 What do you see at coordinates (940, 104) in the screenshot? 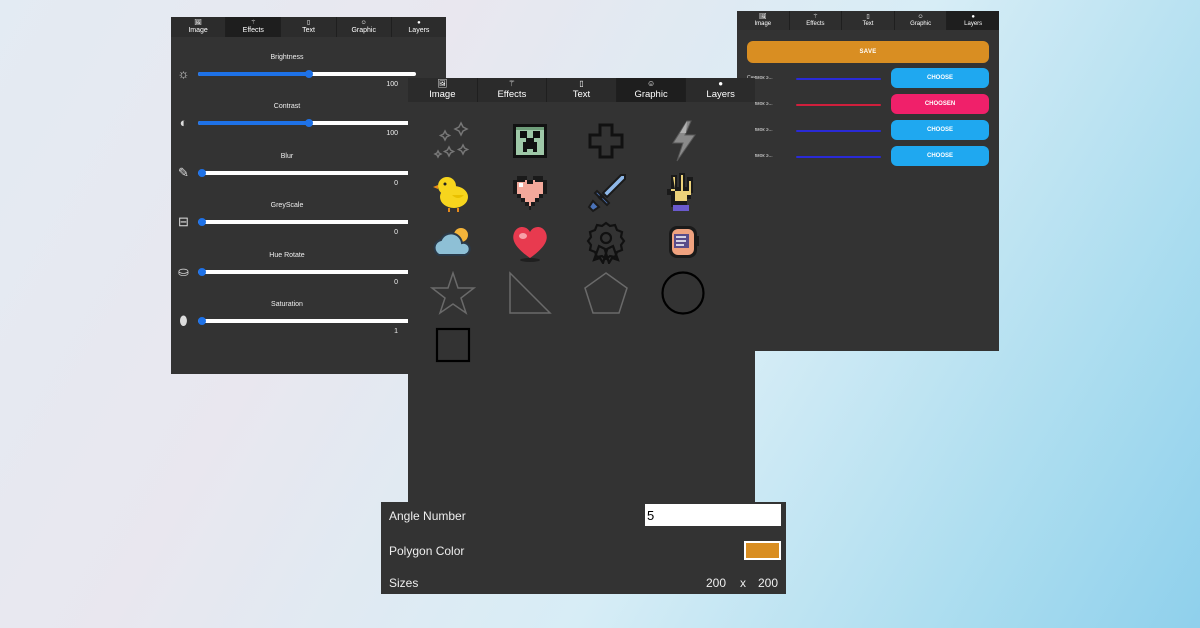
I see `choose-layer-button: CHOOSEN` at bounding box center [940, 104].